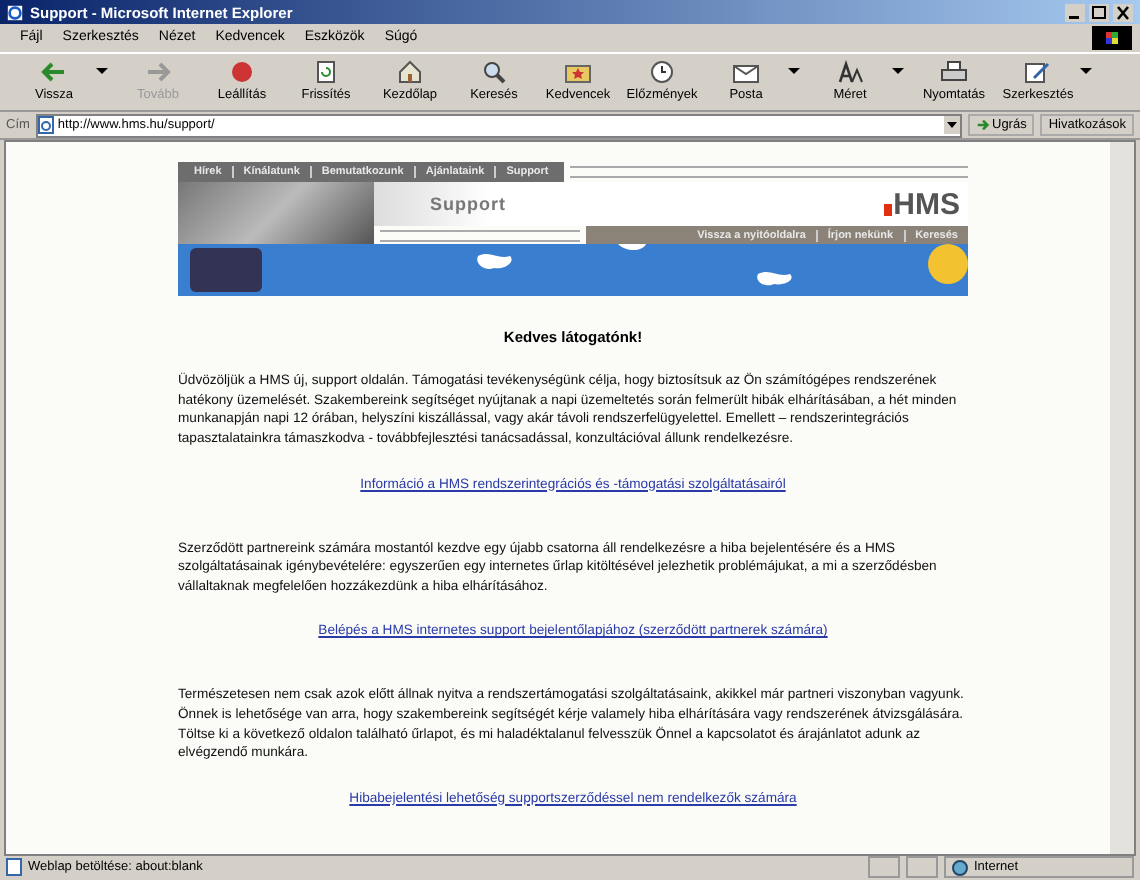 The width and height of the screenshot is (1140, 880). What do you see at coordinates (468, 204) in the screenshot?
I see `page-title: Support` at bounding box center [468, 204].